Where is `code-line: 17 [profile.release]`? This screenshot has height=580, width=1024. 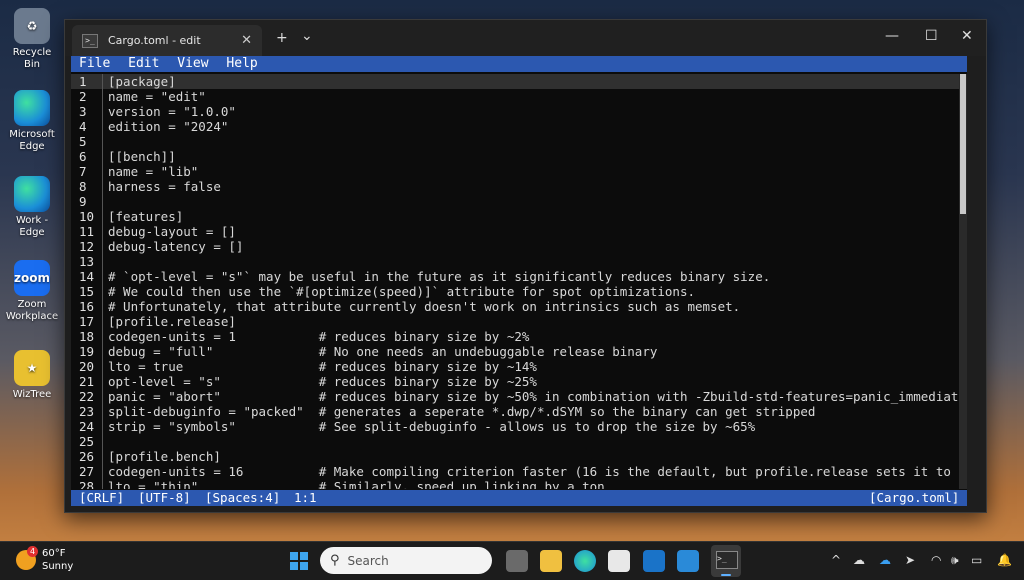 code-line: 17 [profile.release] is located at coordinates (515, 321).